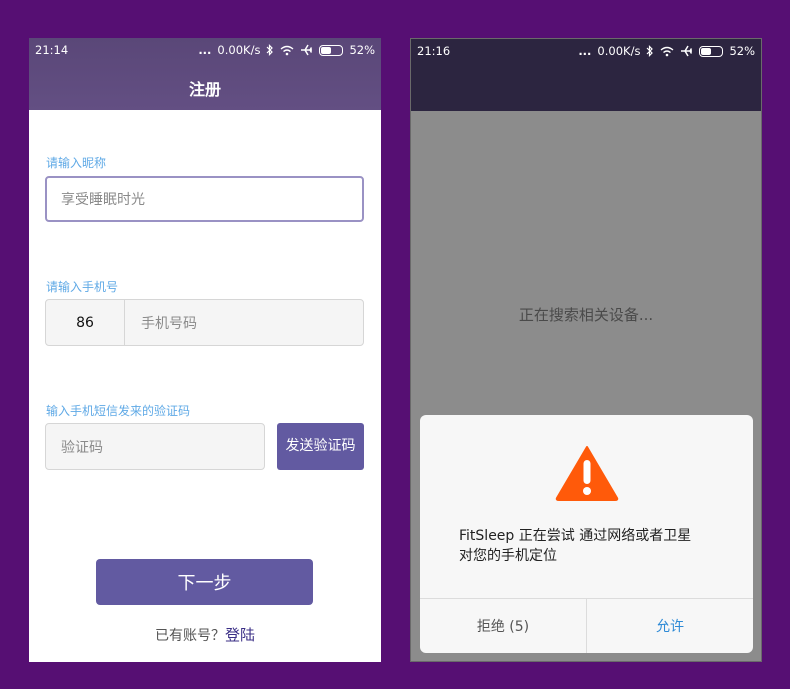 This screenshot has width=790, height=689. Describe the element at coordinates (85, 322) in the screenshot. I see `country-code-selector: 86` at that location.